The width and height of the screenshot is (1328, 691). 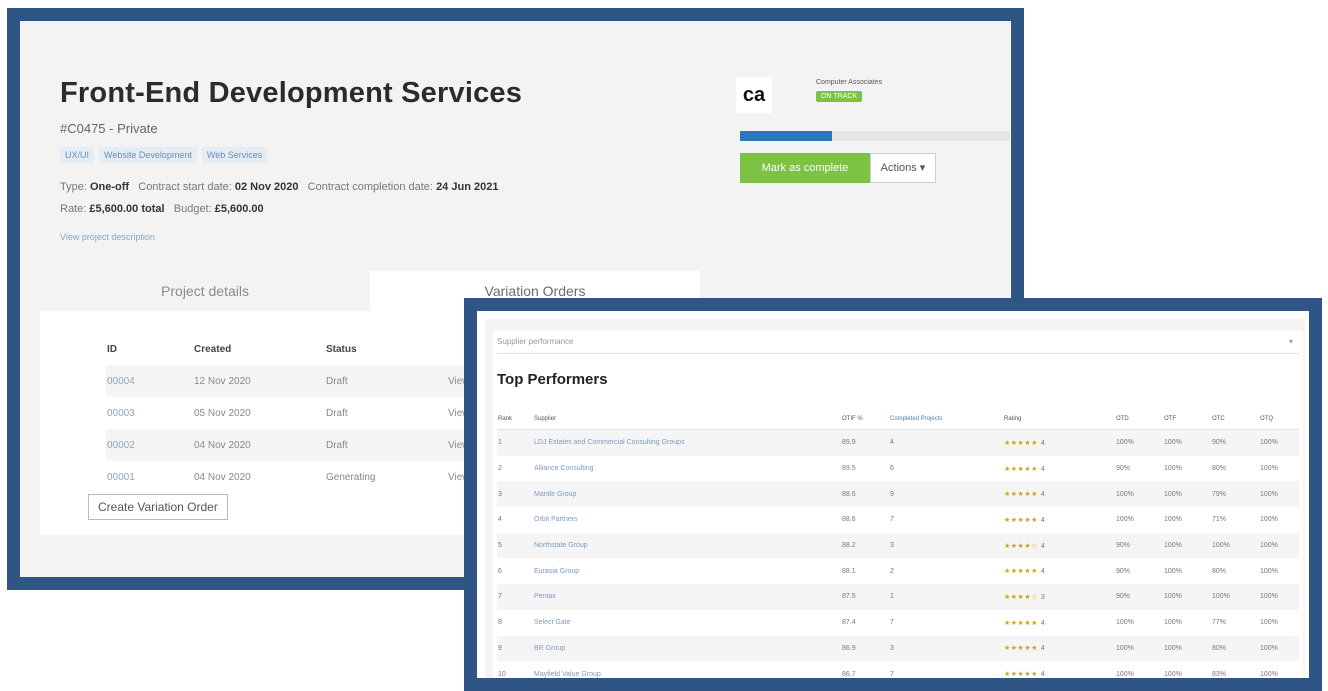 I want to click on table-row: 9 BR Group 86.9 3 ★★★★★ 4 100% 100% 80% 100%, so click(x=898, y=648).